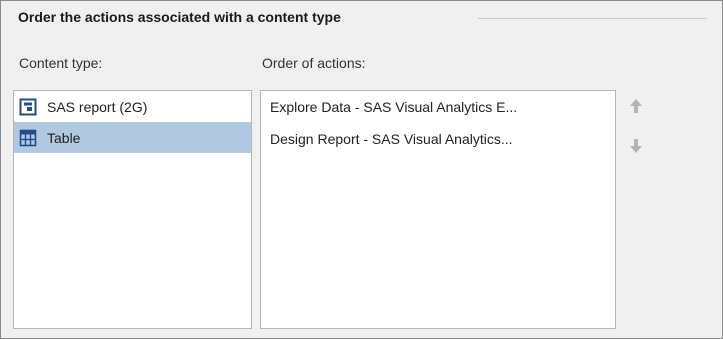 This screenshot has width=723, height=339. Describe the element at coordinates (97, 106) in the screenshot. I see `content-type-item-label: SAS report (2G)` at that location.